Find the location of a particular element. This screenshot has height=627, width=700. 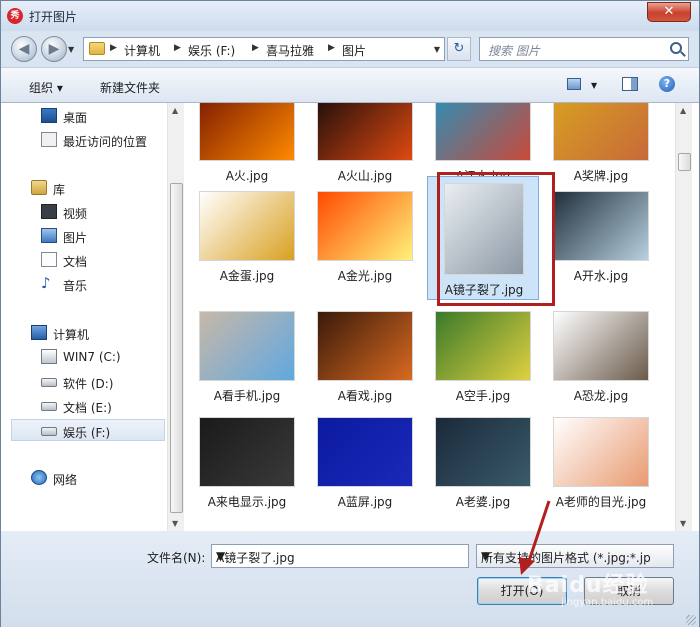

watermark-url: jingyan.baidu.com is located at coordinates (607, 602).